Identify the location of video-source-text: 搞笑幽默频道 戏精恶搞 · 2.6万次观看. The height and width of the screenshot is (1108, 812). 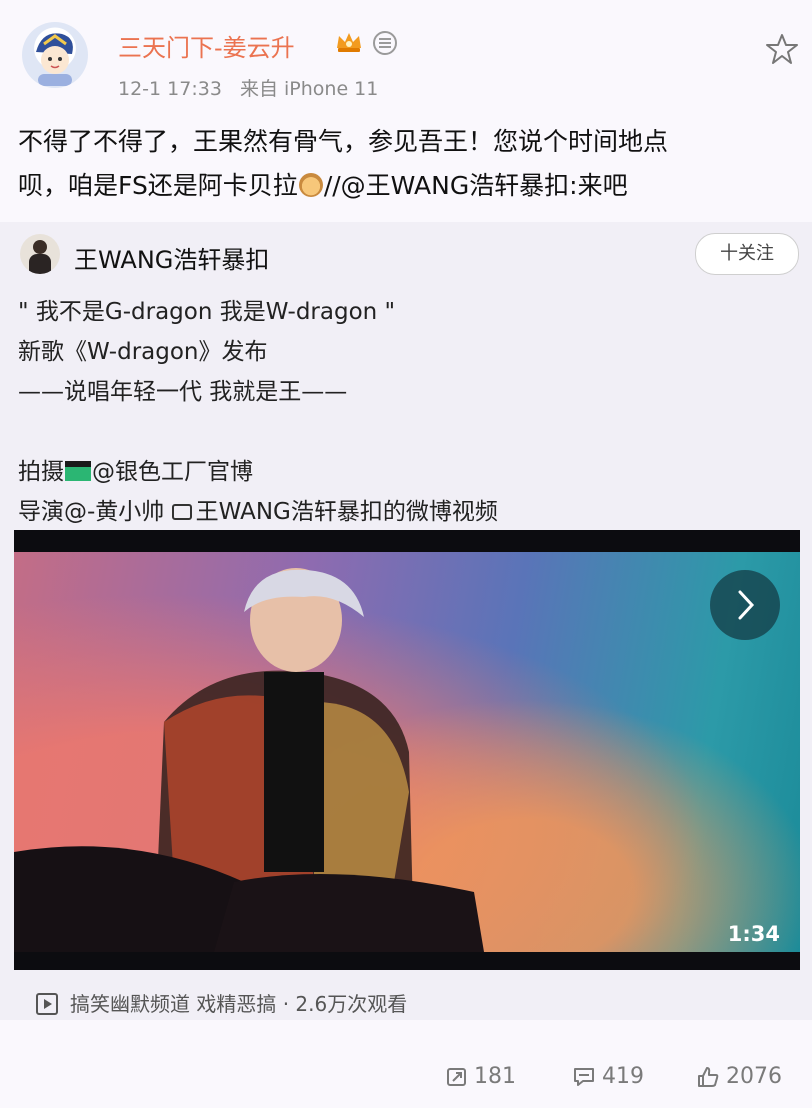
(238, 1004).